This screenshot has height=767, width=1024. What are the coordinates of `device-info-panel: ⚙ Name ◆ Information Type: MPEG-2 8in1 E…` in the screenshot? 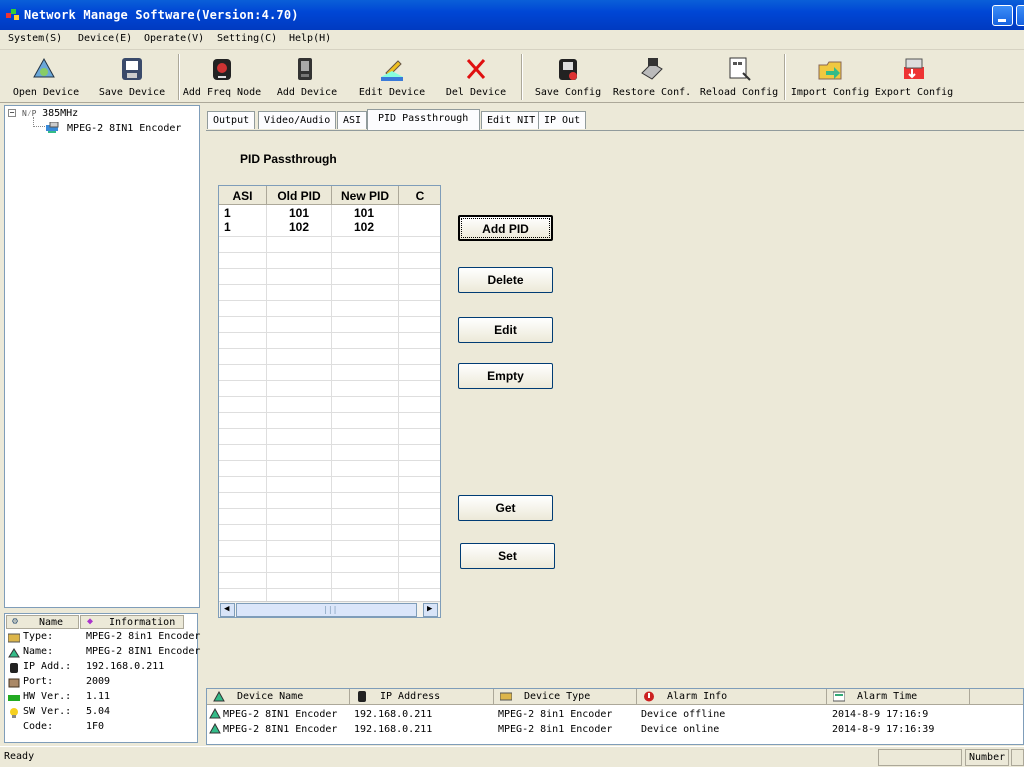 It's located at (102, 678).